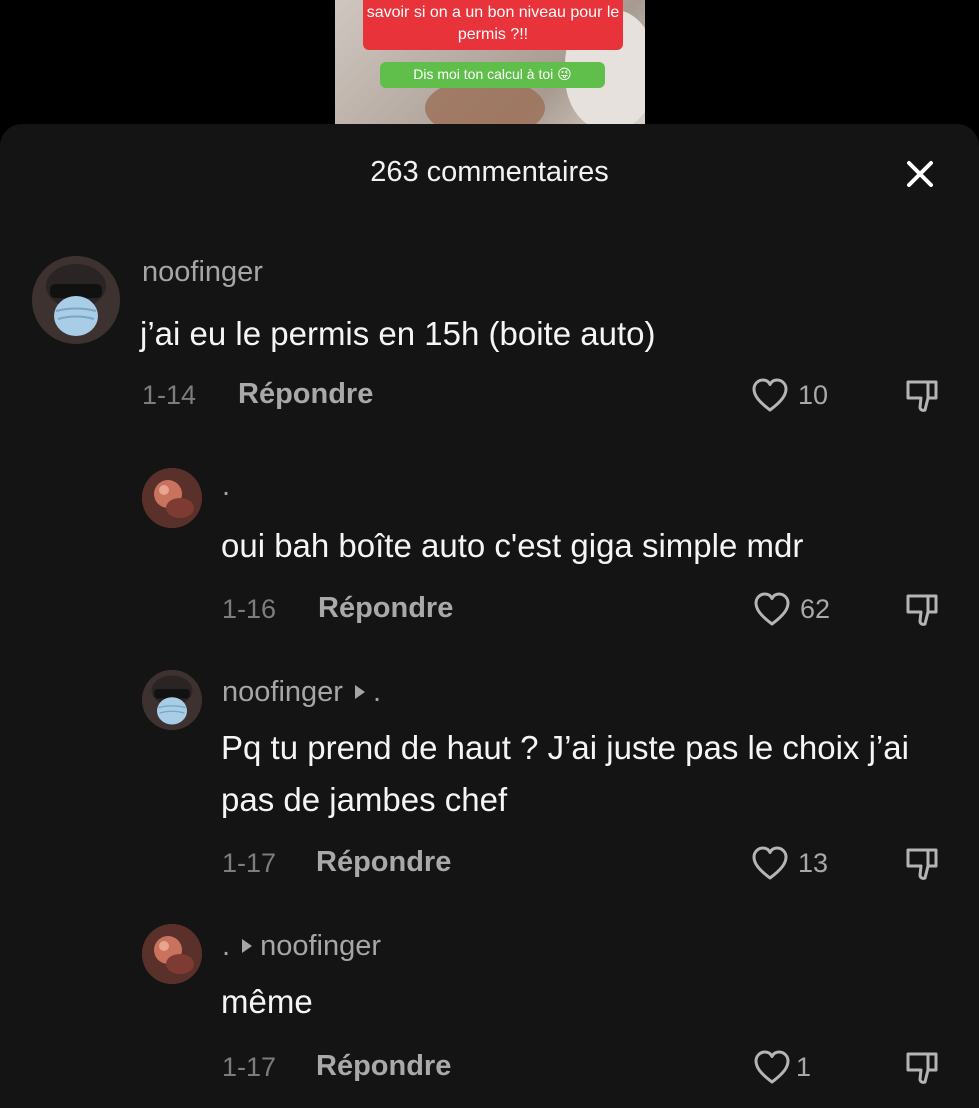 This screenshot has width=979, height=1108. What do you see at coordinates (169, 395) in the screenshot?
I see `comment-date: 1-14` at bounding box center [169, 395].